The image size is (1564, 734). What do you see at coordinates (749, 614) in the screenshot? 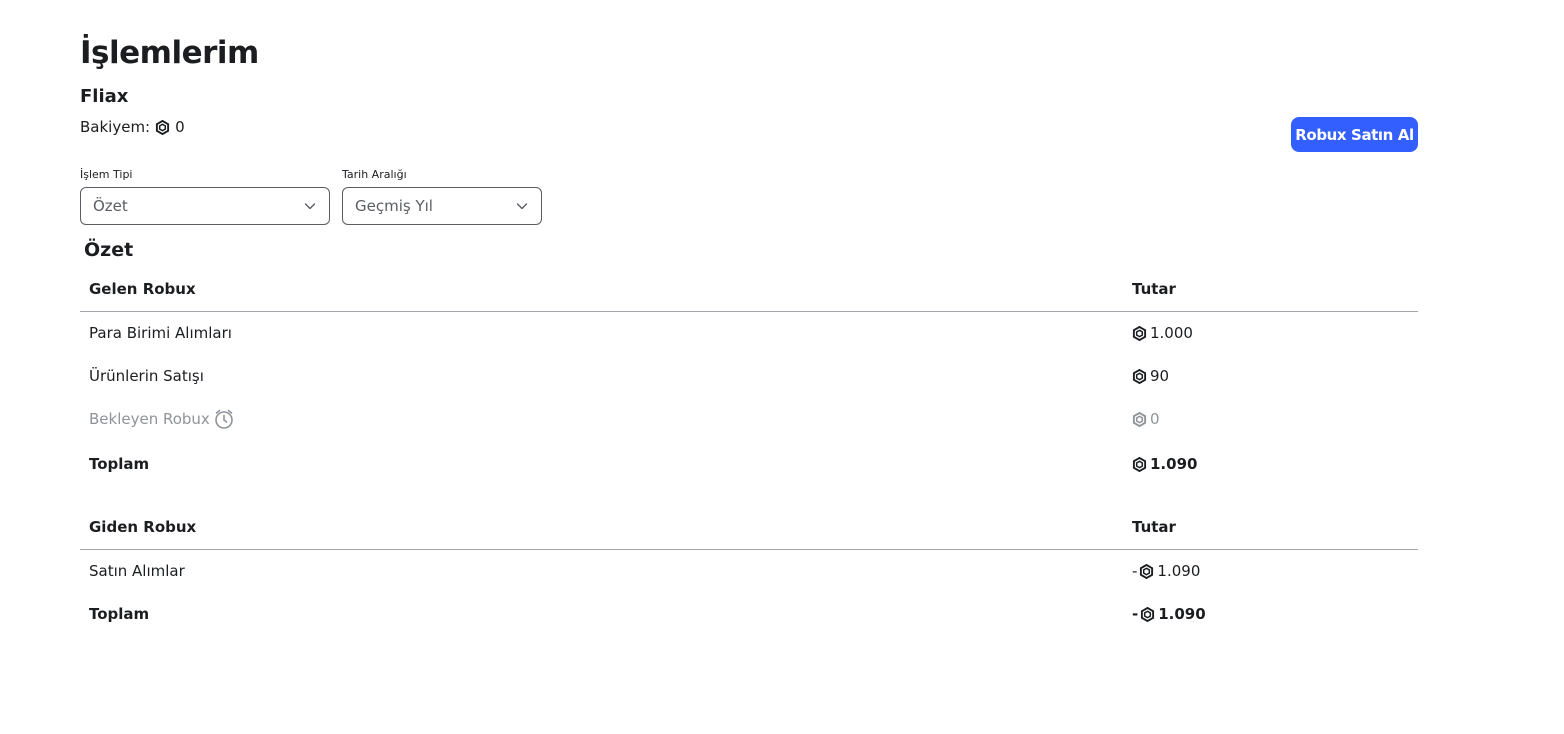
I see `total-row: Toplam - 1.090` at bounding box center [749, 614].